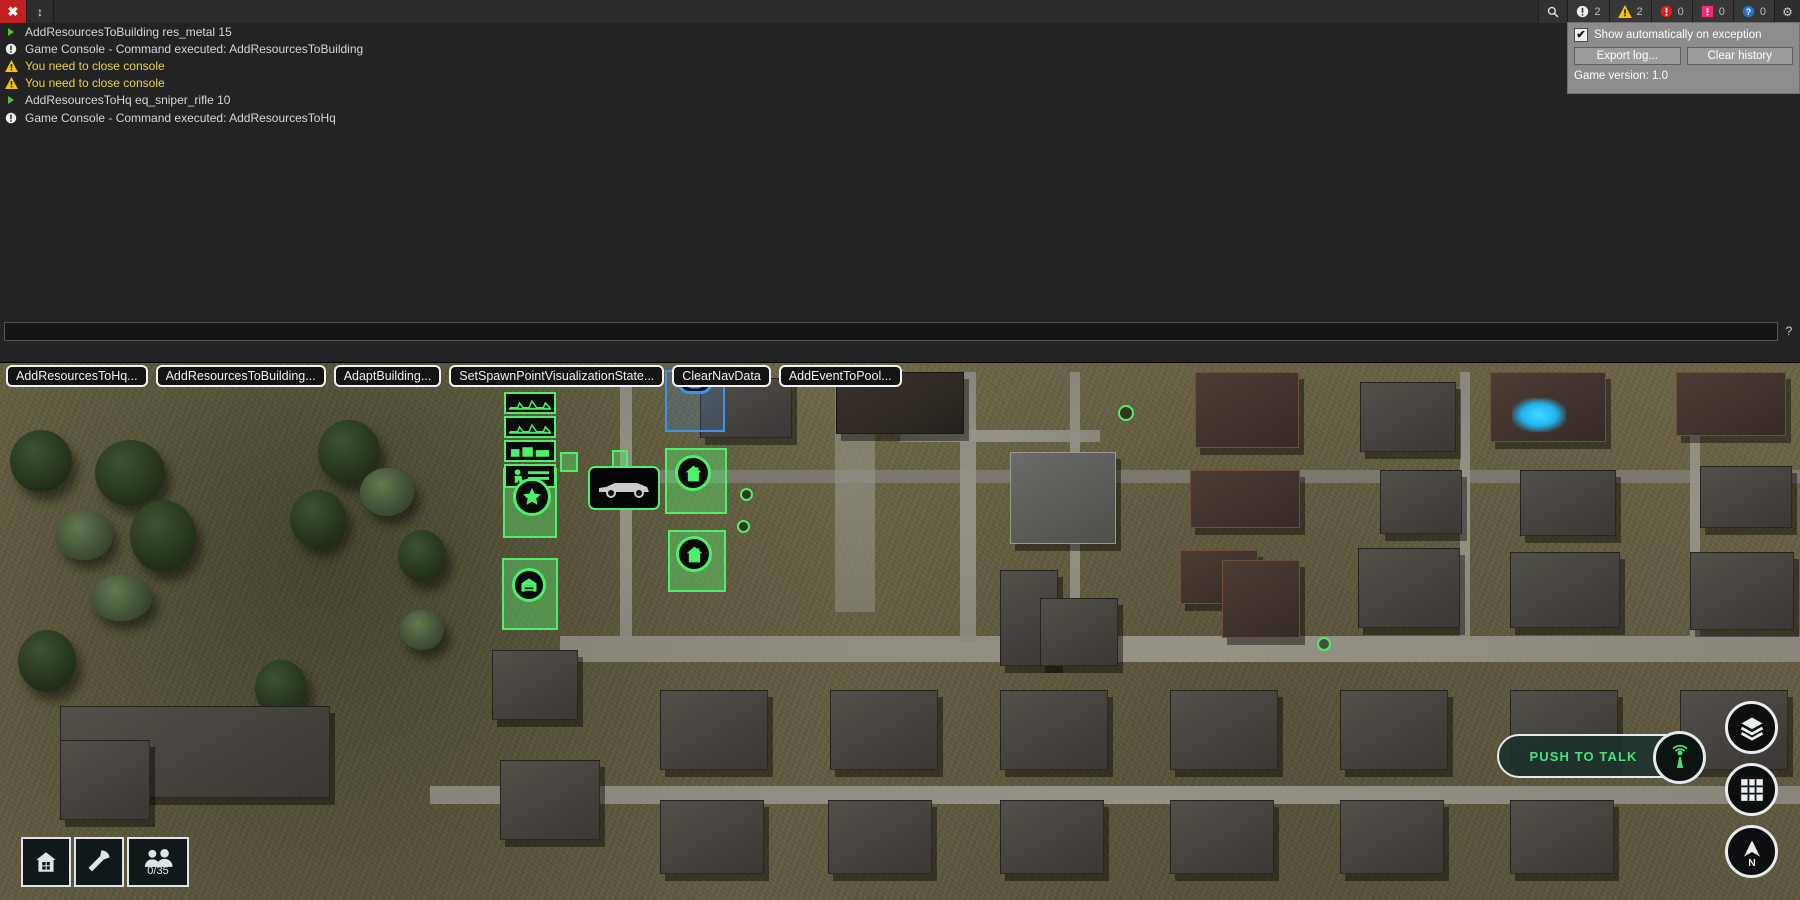 The width and height of the screenshot is (1800, 900). I want to click on map-control-buttons: N, so click(1751, 789).